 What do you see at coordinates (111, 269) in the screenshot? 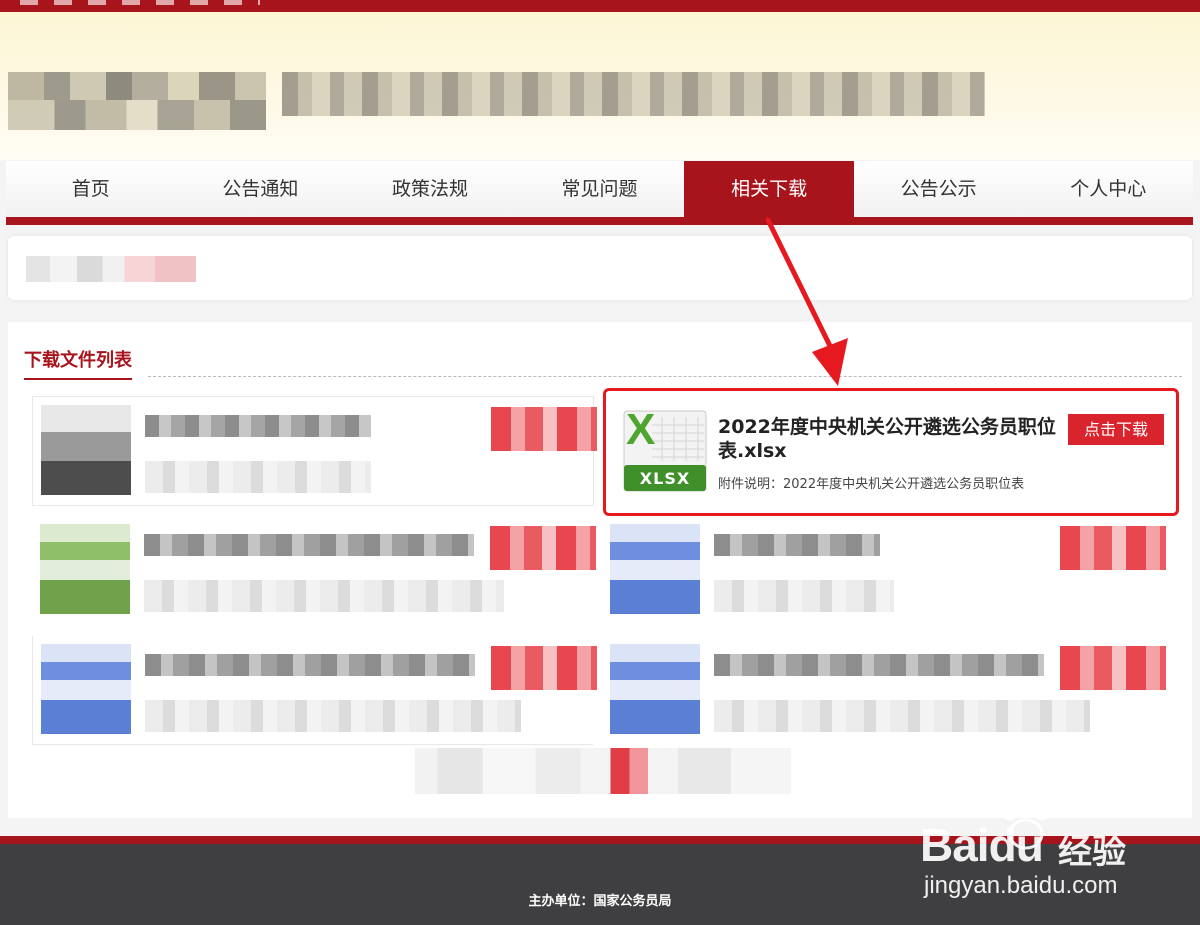
I see `blurred-breadcrumb-text` at bounding box center [111, 269].